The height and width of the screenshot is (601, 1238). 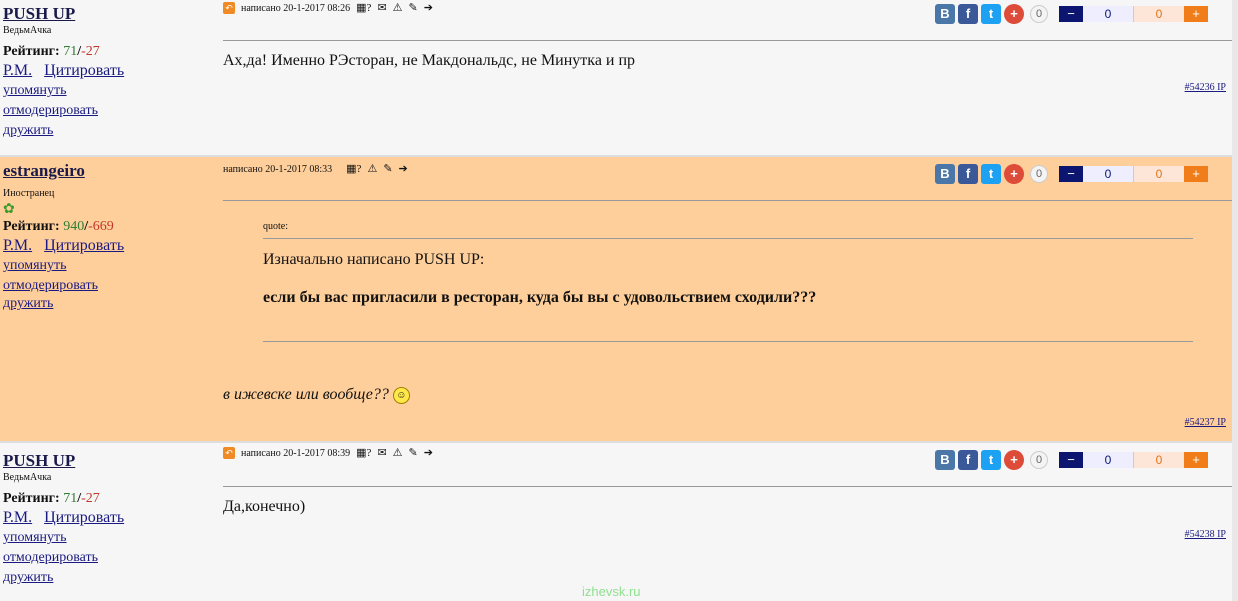 I want to click on flower-icon: ✿, so click(x=9, y=209).